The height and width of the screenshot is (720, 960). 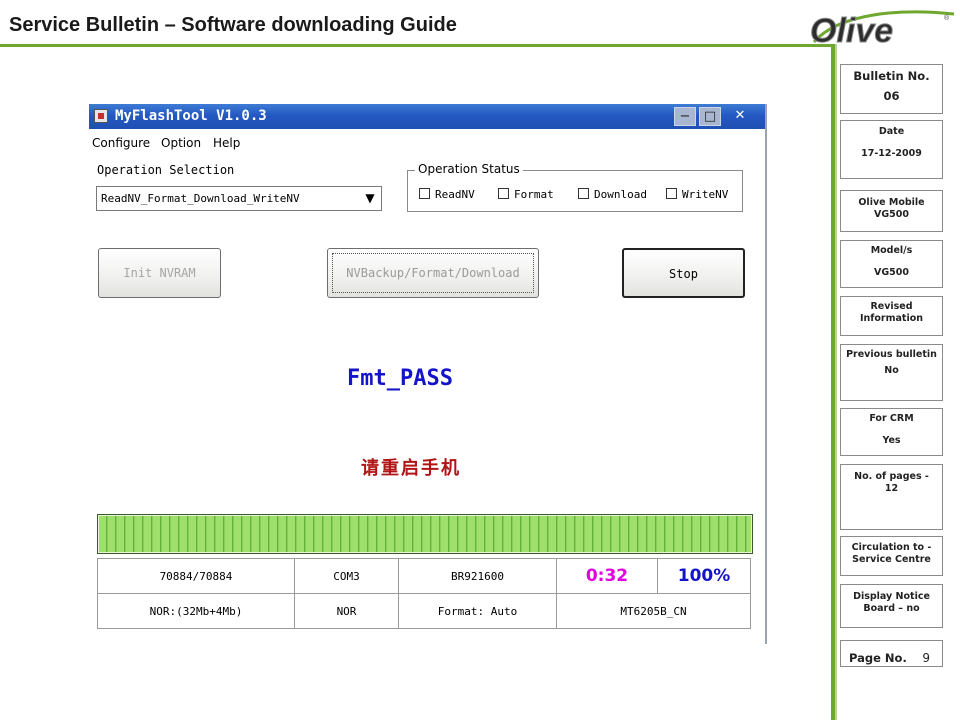 I want to click on bytes-transferred: 70884/70884, so click(x=196, y=576).